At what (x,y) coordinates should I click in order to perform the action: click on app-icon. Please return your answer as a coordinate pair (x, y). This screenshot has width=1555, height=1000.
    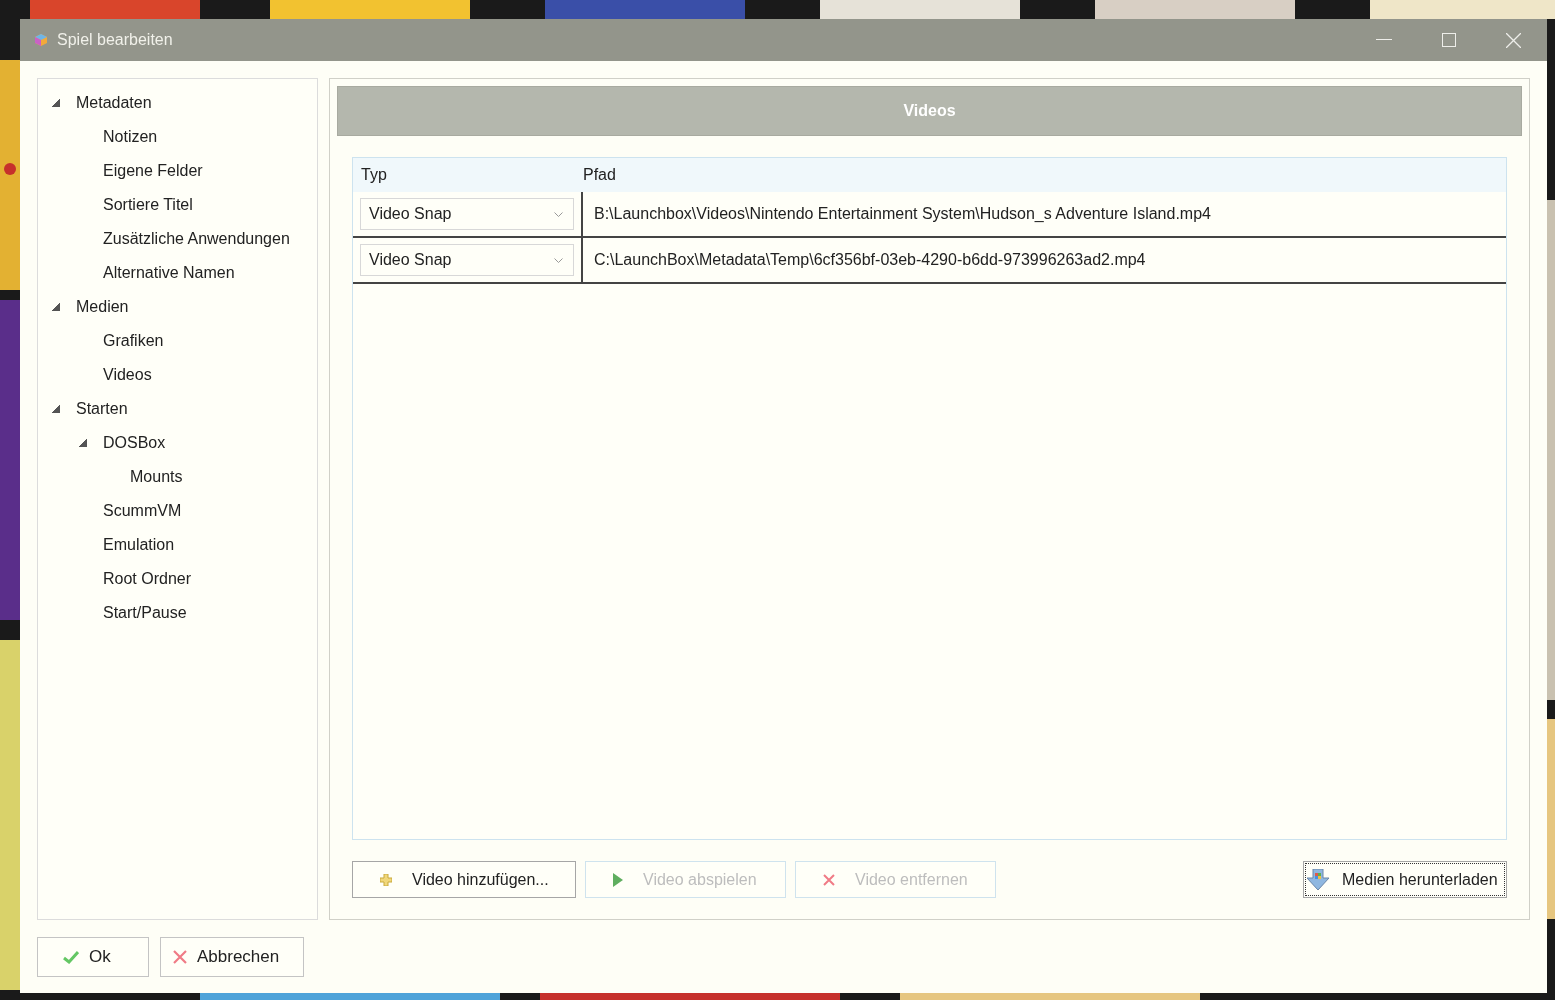
    Looking at the image, I should click on (41, 40).